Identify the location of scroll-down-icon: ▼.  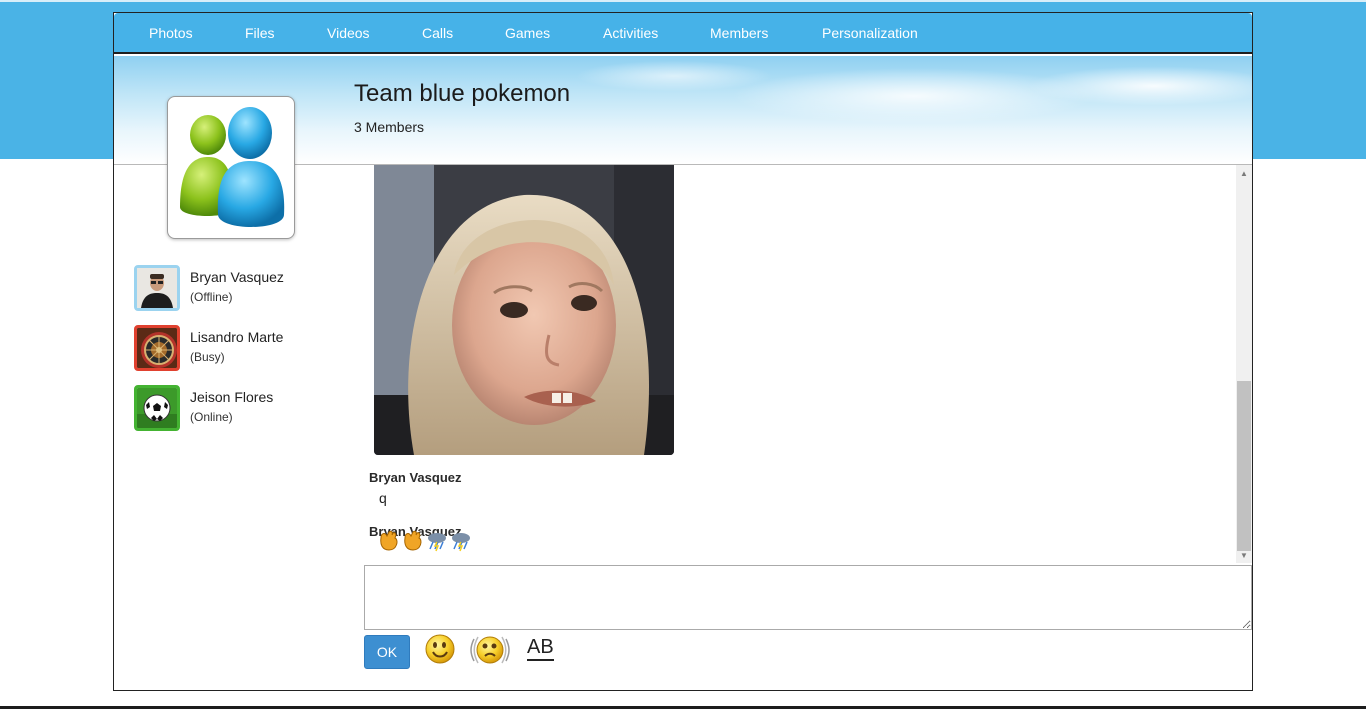
(1244, 556).